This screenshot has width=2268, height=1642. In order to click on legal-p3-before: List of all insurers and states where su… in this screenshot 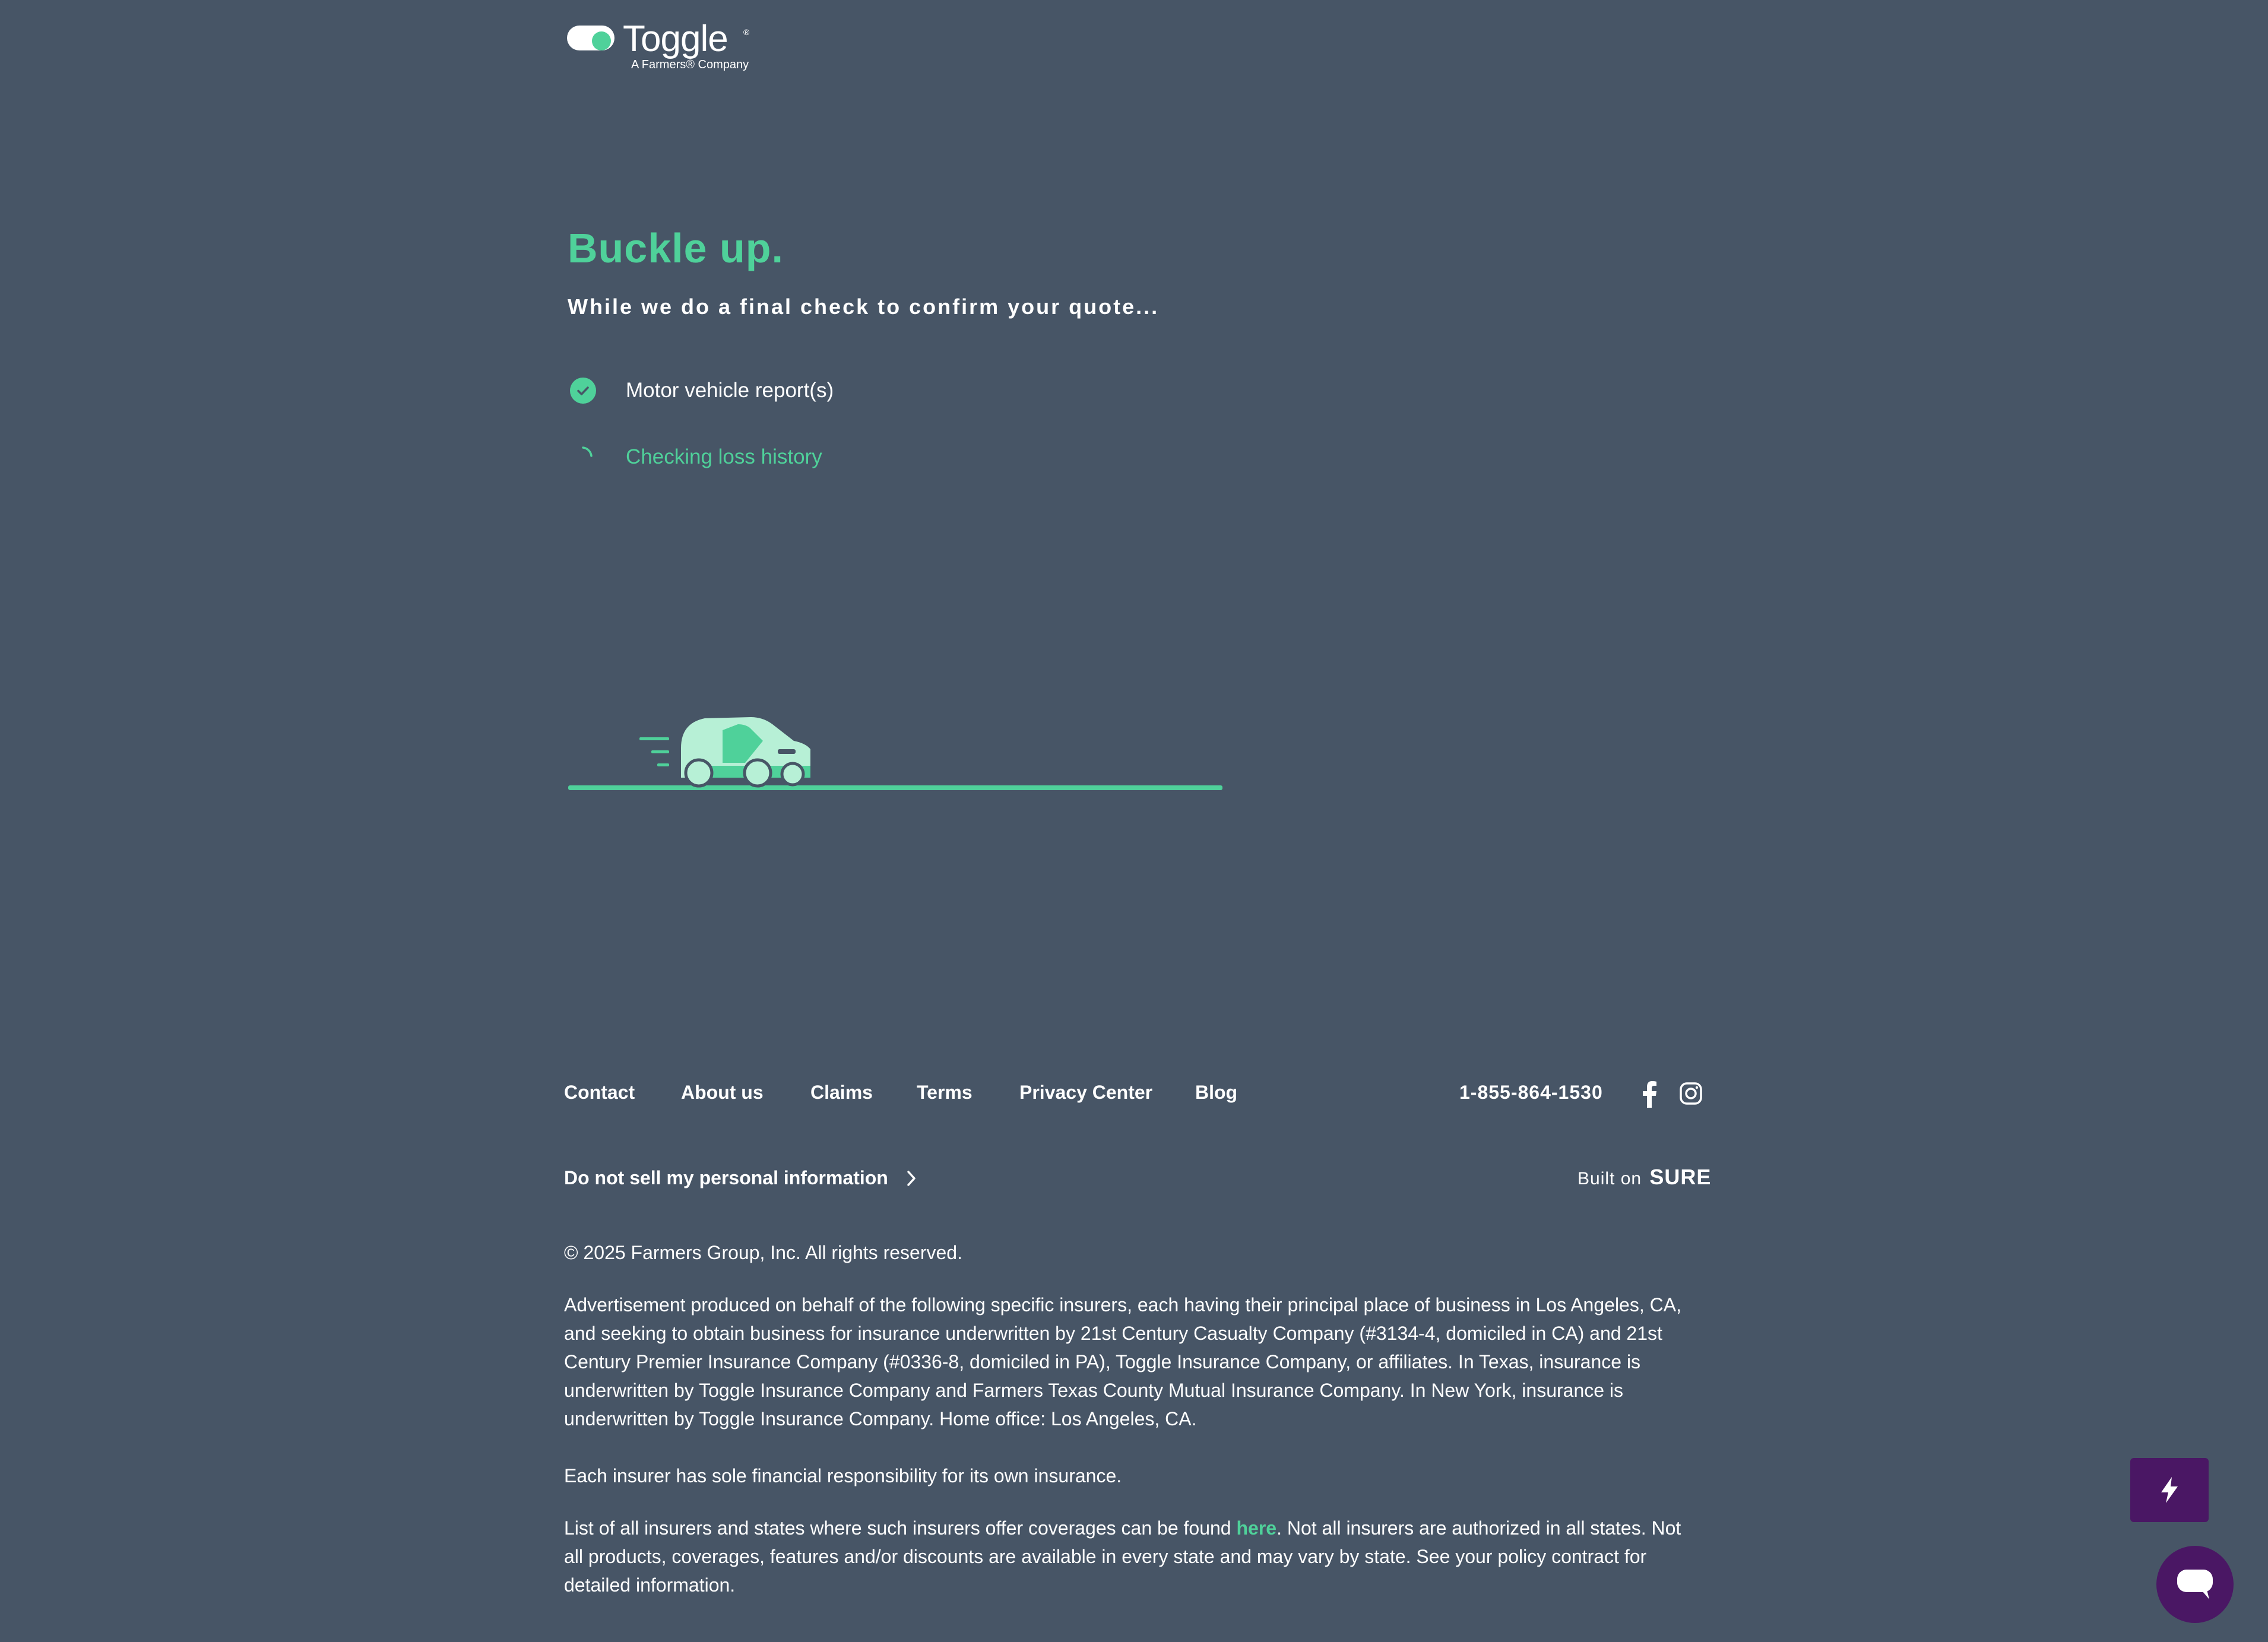, I will do `click(900, 1528)`.